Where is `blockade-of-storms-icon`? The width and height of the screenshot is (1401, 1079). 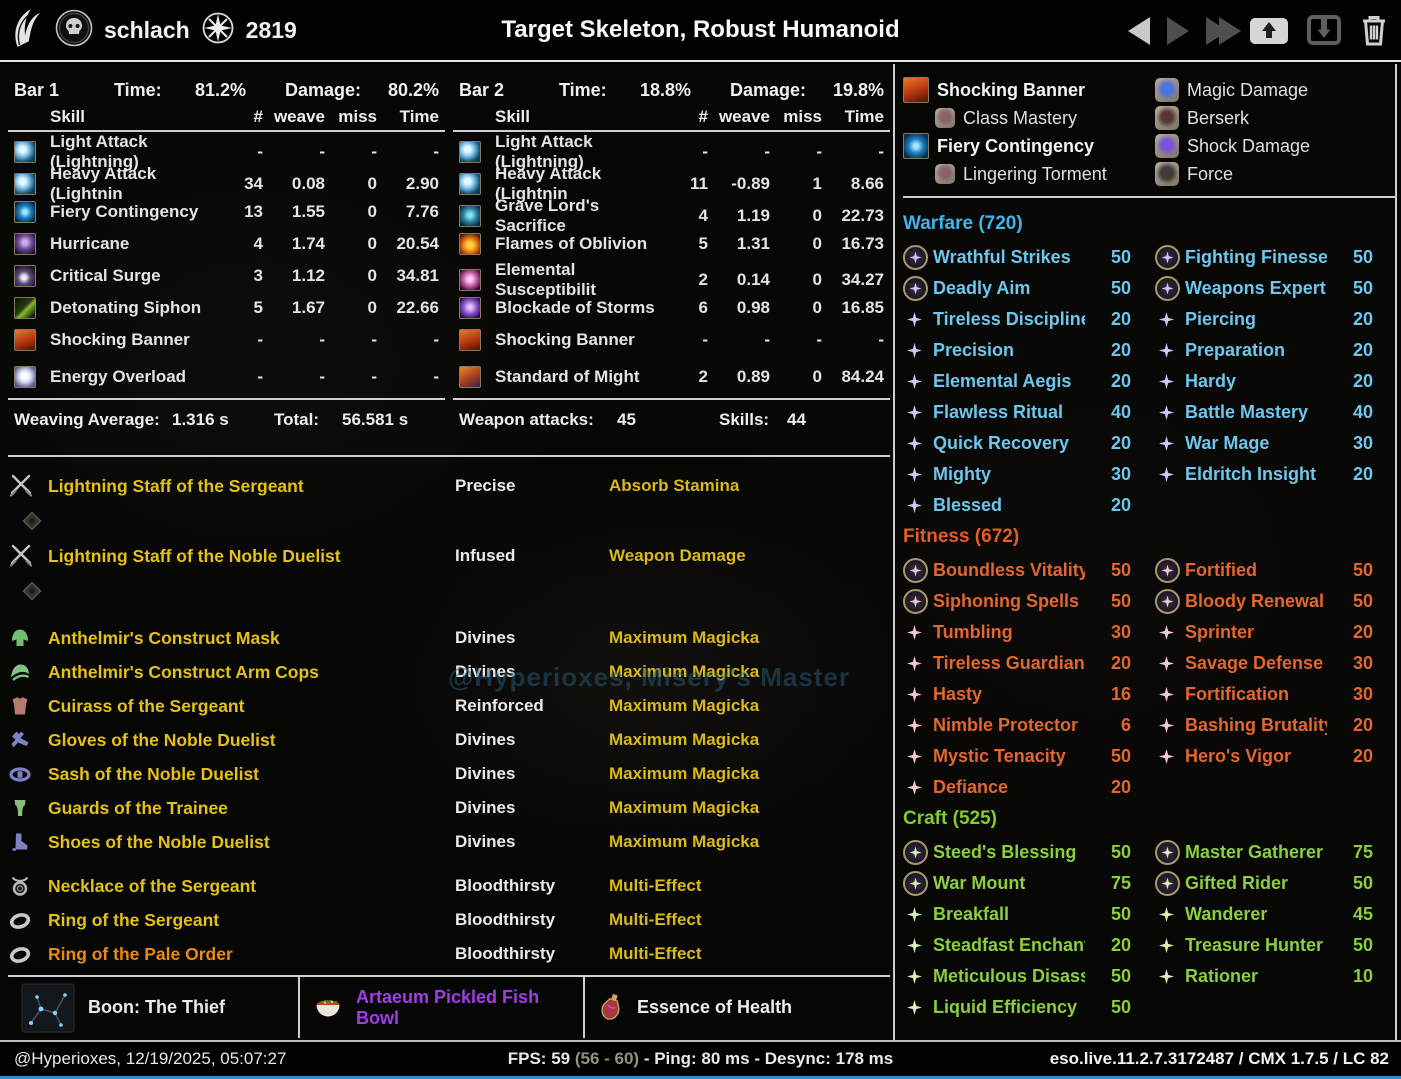
blockade-of-storms-icon is located at coordinates (470, 308).